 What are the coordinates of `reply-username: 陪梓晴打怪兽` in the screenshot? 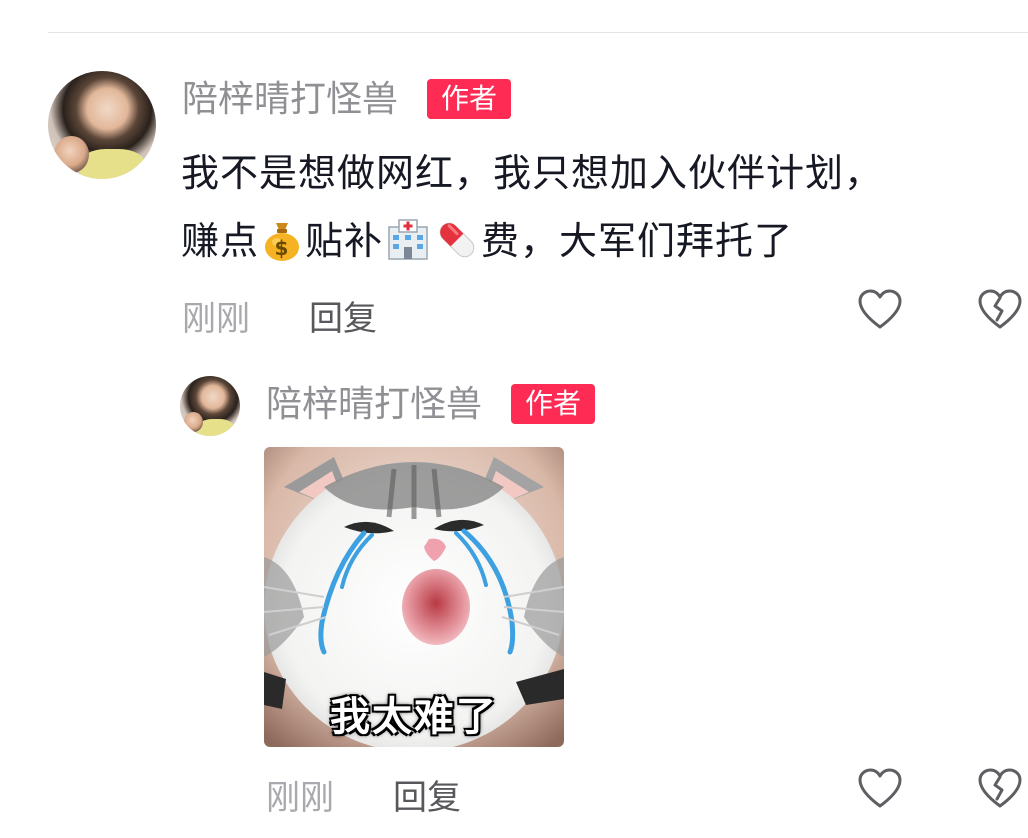 It's located at (374, 405).